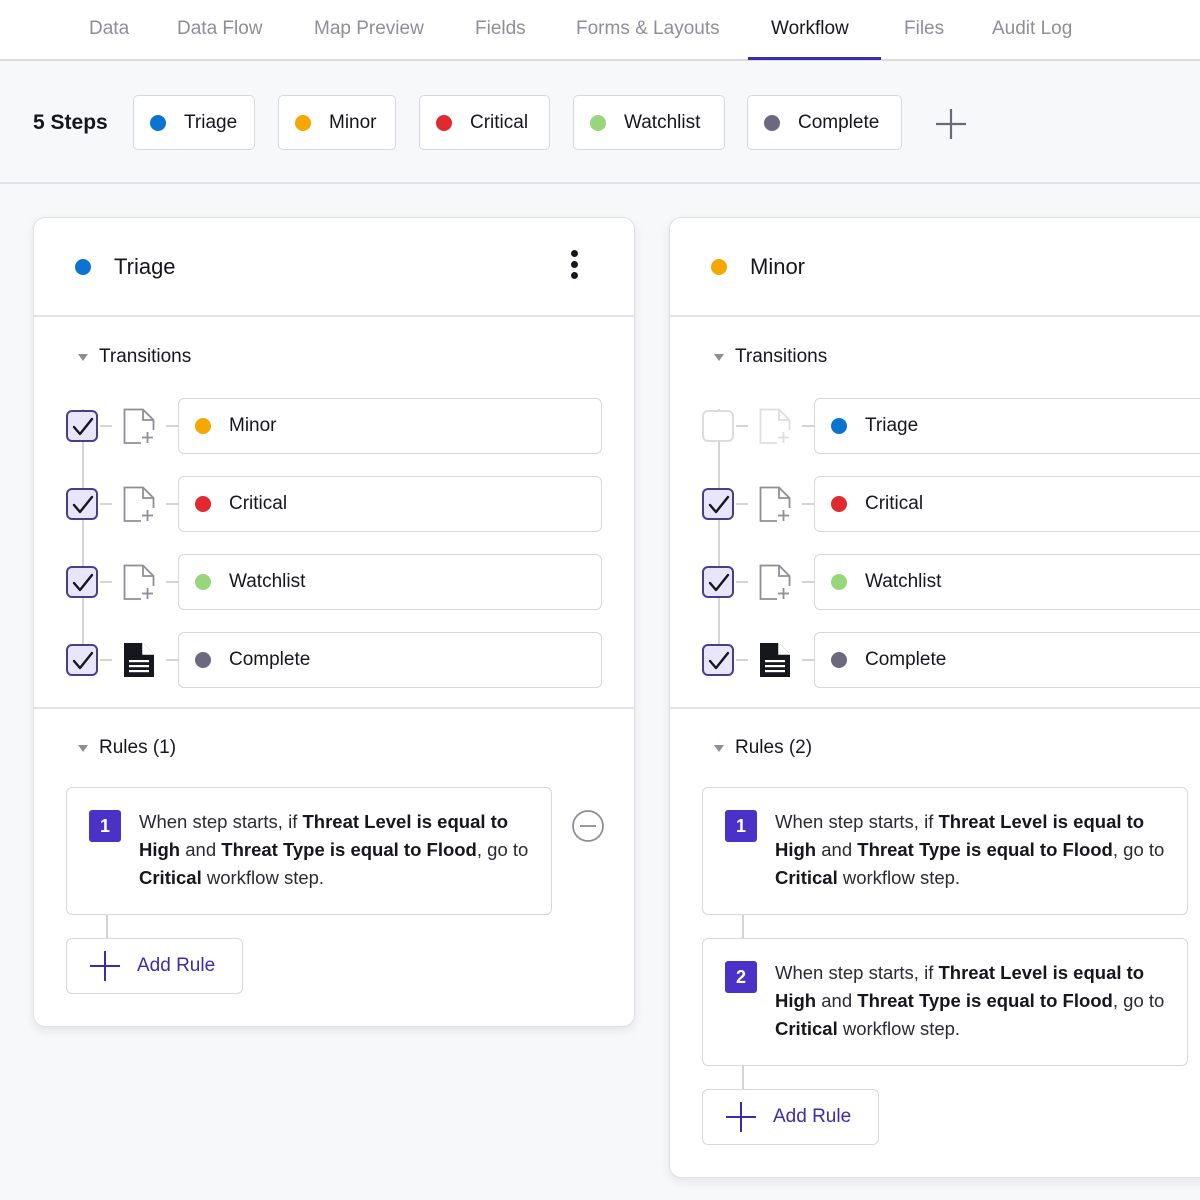 The width and height of the screenshot is (1200, 1200). What do you see at coordinates (369, 39) in the screenshot?
I see `tab-map-preview: Map Preview` at bounding box center [369, 39].